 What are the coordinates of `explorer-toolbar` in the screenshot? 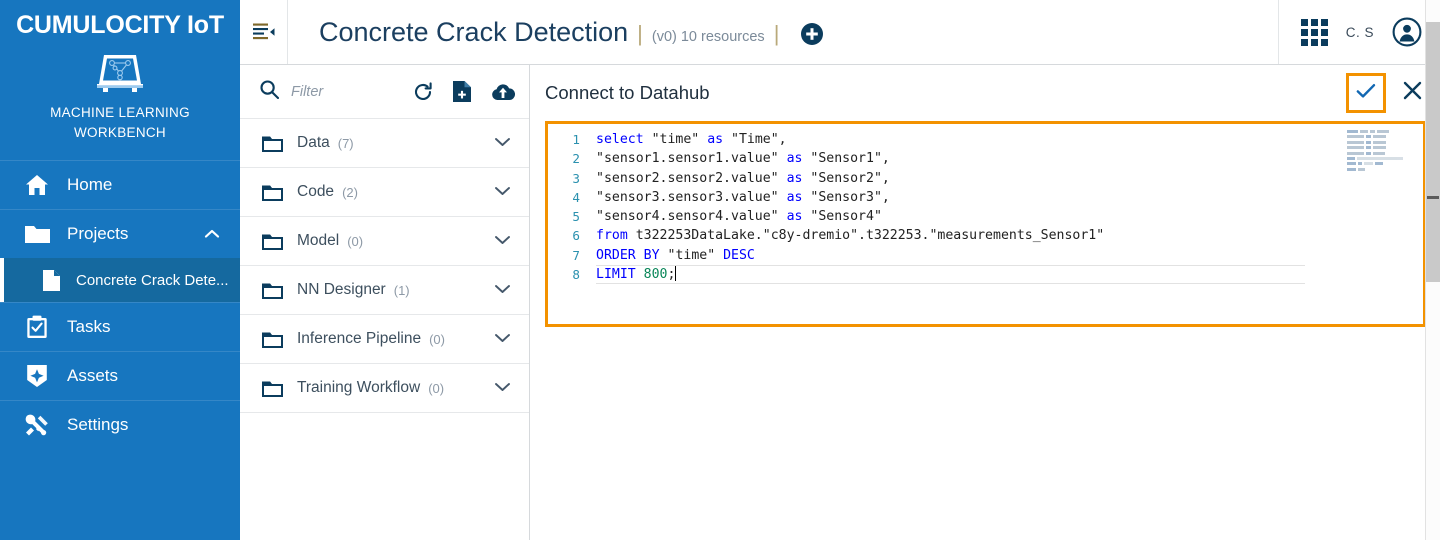 It's located at (384, 92).